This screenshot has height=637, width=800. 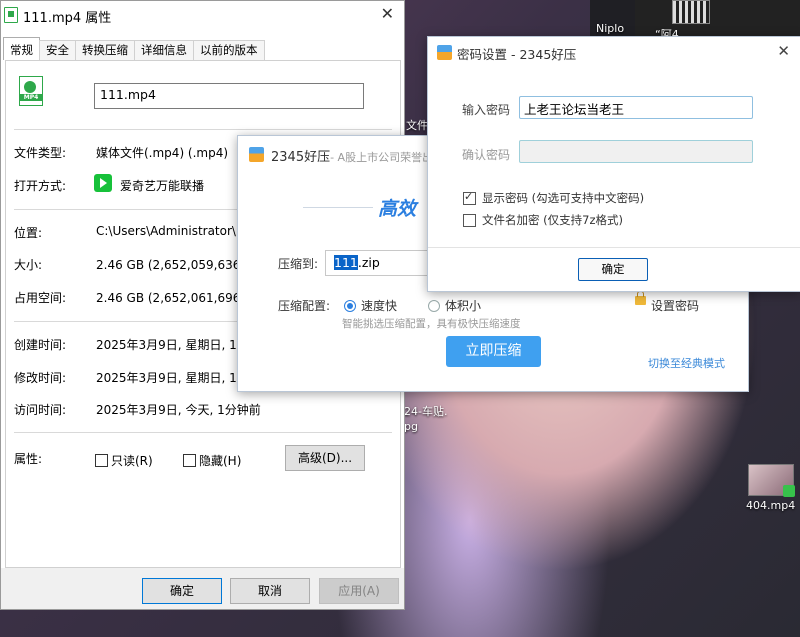 I want to click on accessed-value: 2025年3月9日, 今天, 1分钟前, so click(x=178, y=410).